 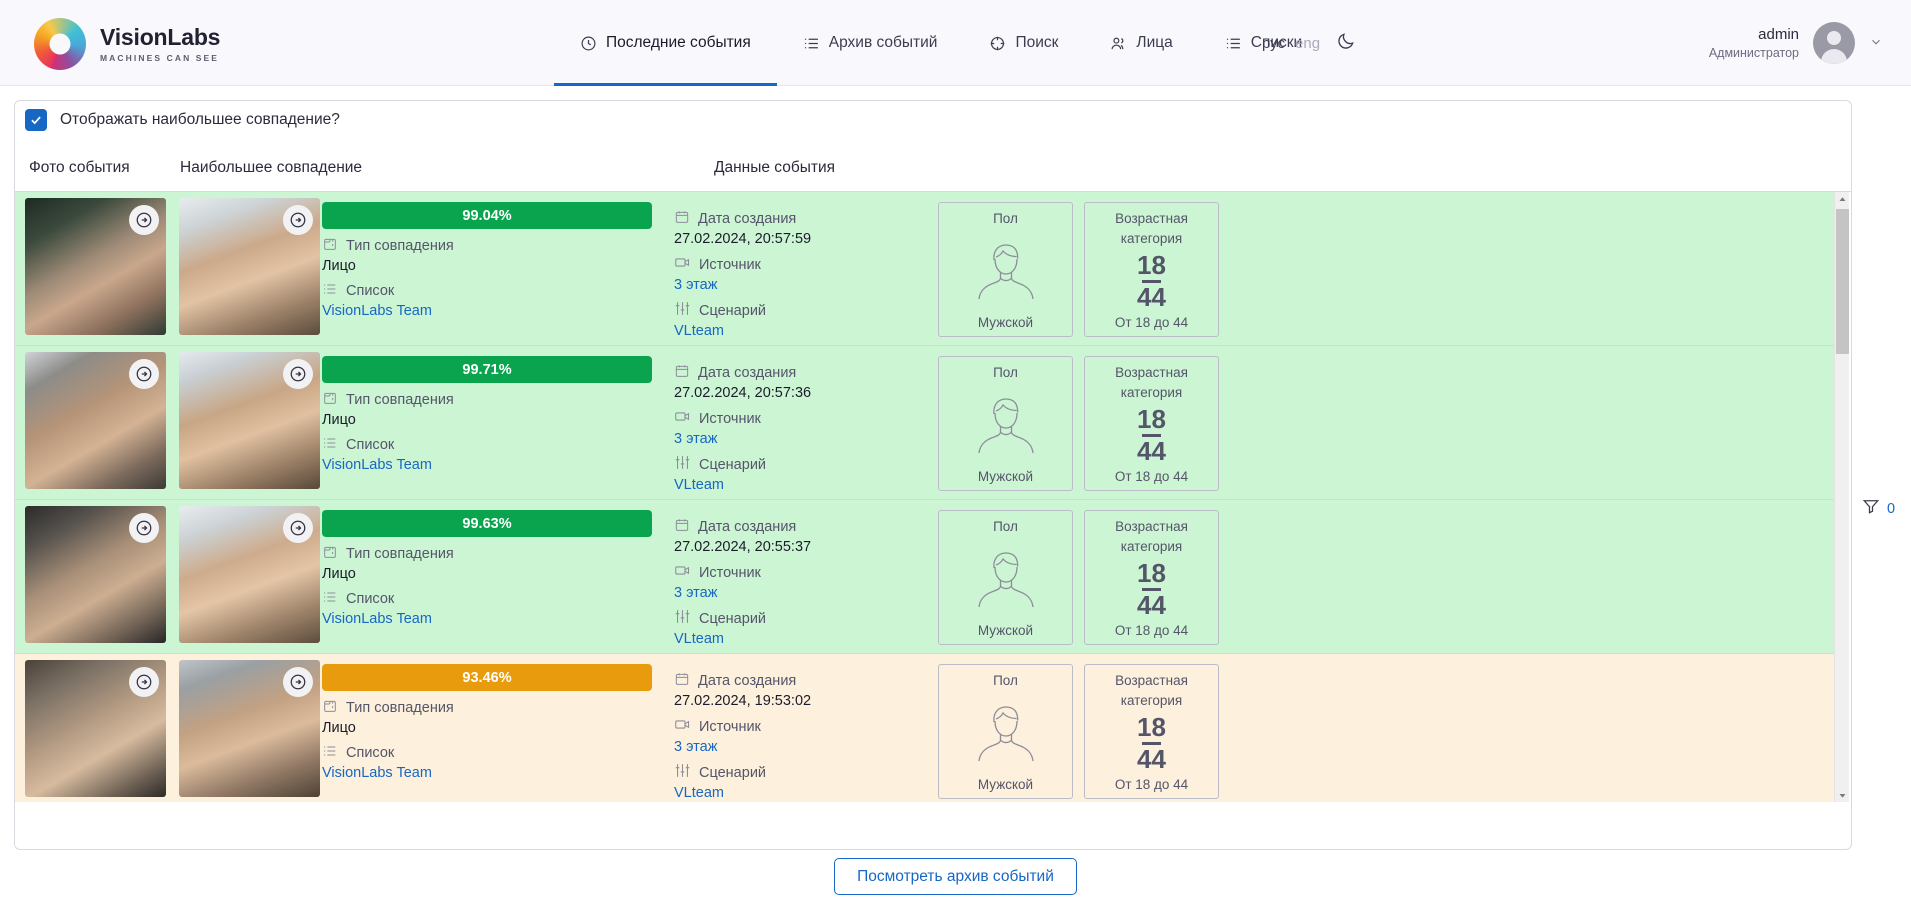 I want to click on gender-value: Мужской, so click(x=1005, y=476).